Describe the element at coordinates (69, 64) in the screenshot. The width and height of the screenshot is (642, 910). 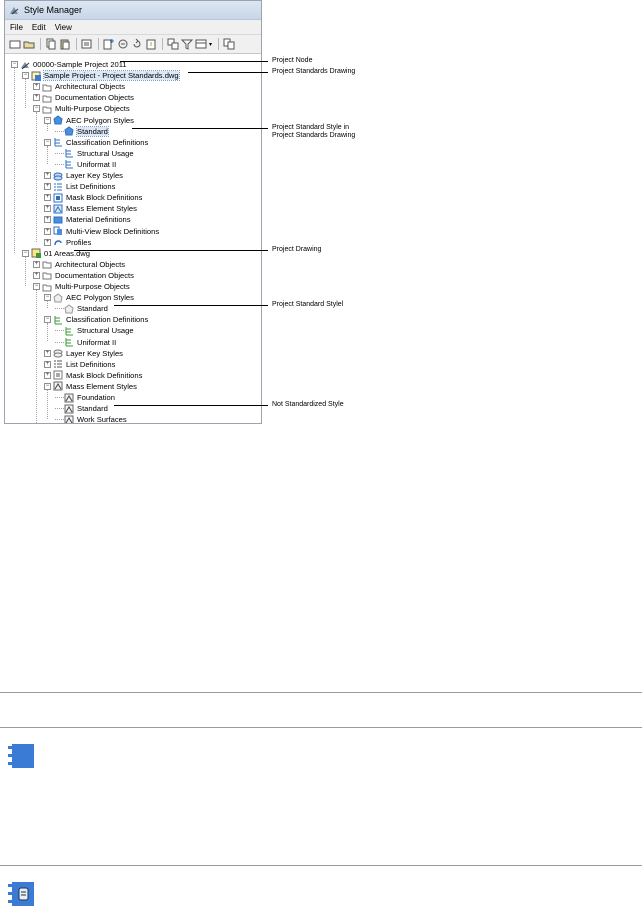
I see `tree-node: − 00000-Sample Project 2011` at that location.